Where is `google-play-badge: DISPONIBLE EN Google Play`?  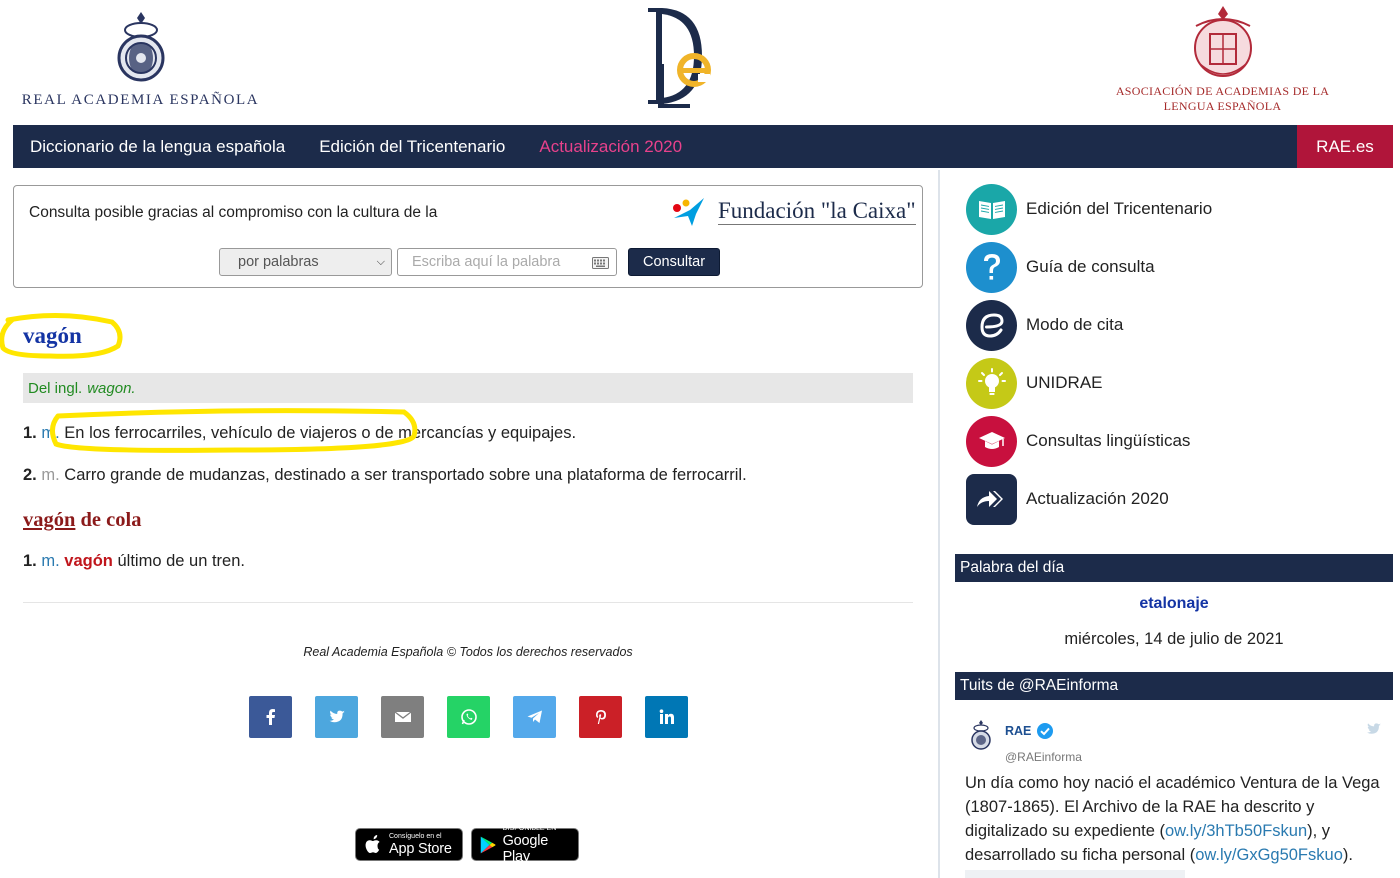
google-play-badge: DISPONIBLE EN Google Play is located at coordinates (525, 845).